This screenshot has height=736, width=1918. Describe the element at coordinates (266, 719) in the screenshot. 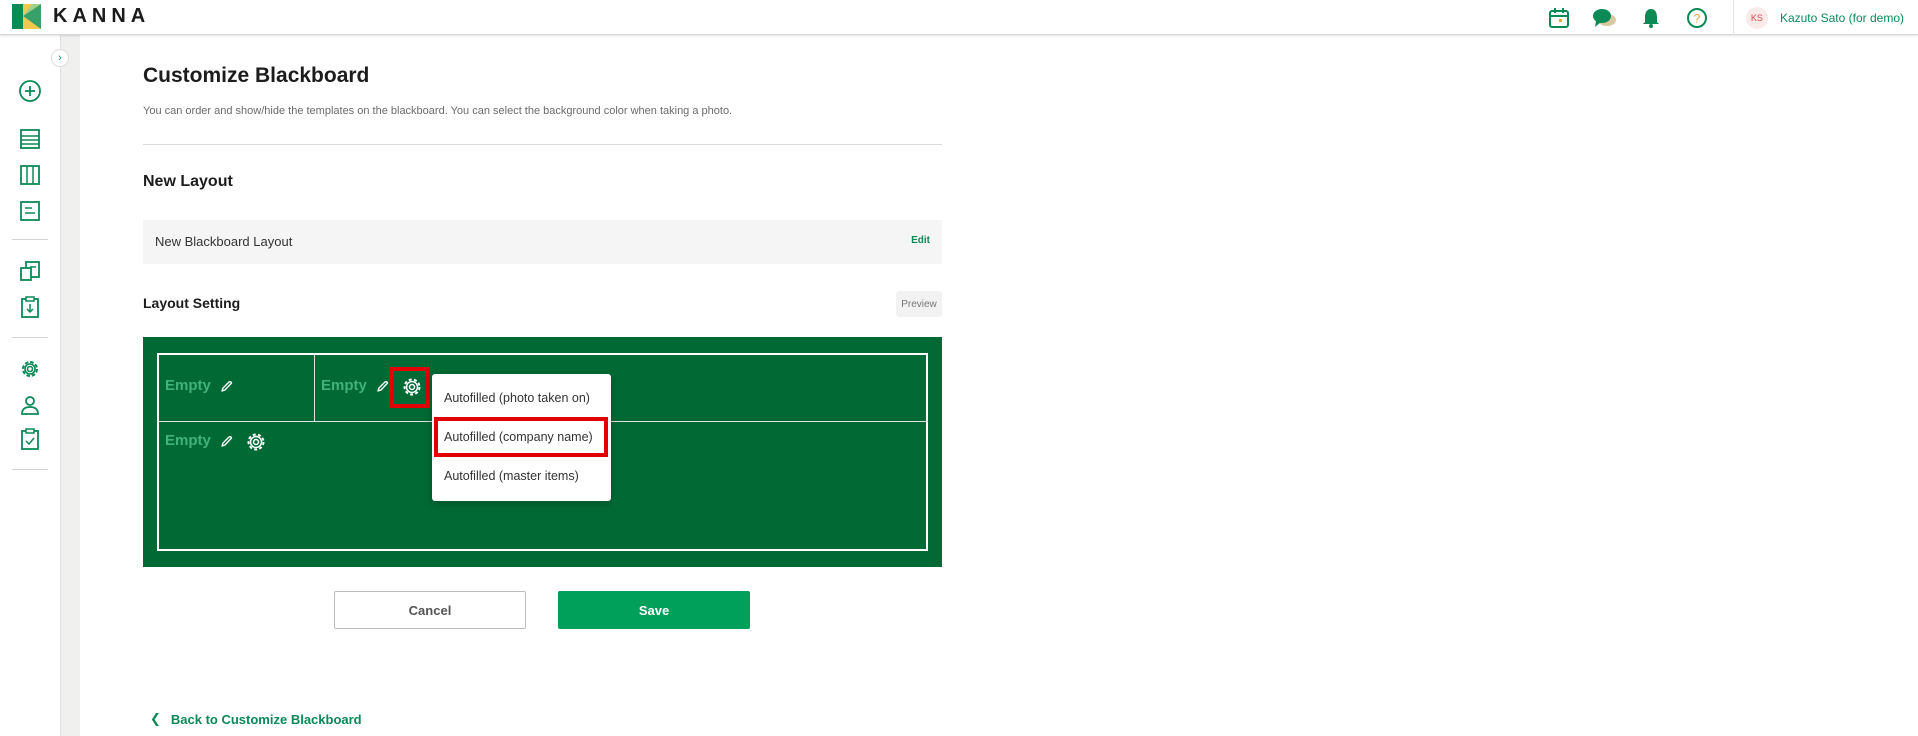

I see `back-link-label: Back to Customize Blackboard` at that location.